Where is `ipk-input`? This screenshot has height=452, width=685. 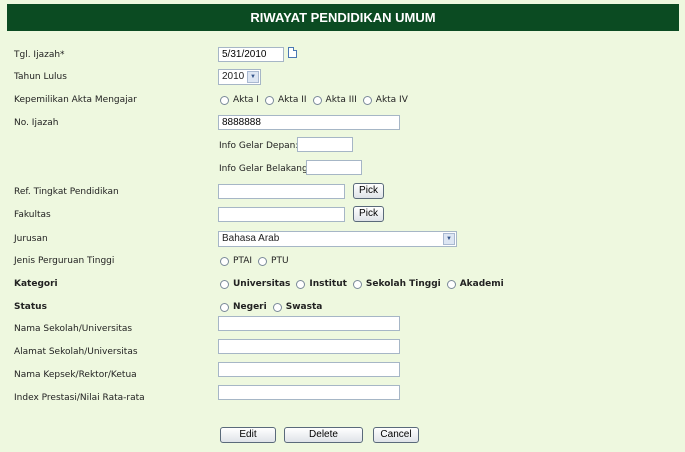
ipk-input is located at coordinates (309, 392).